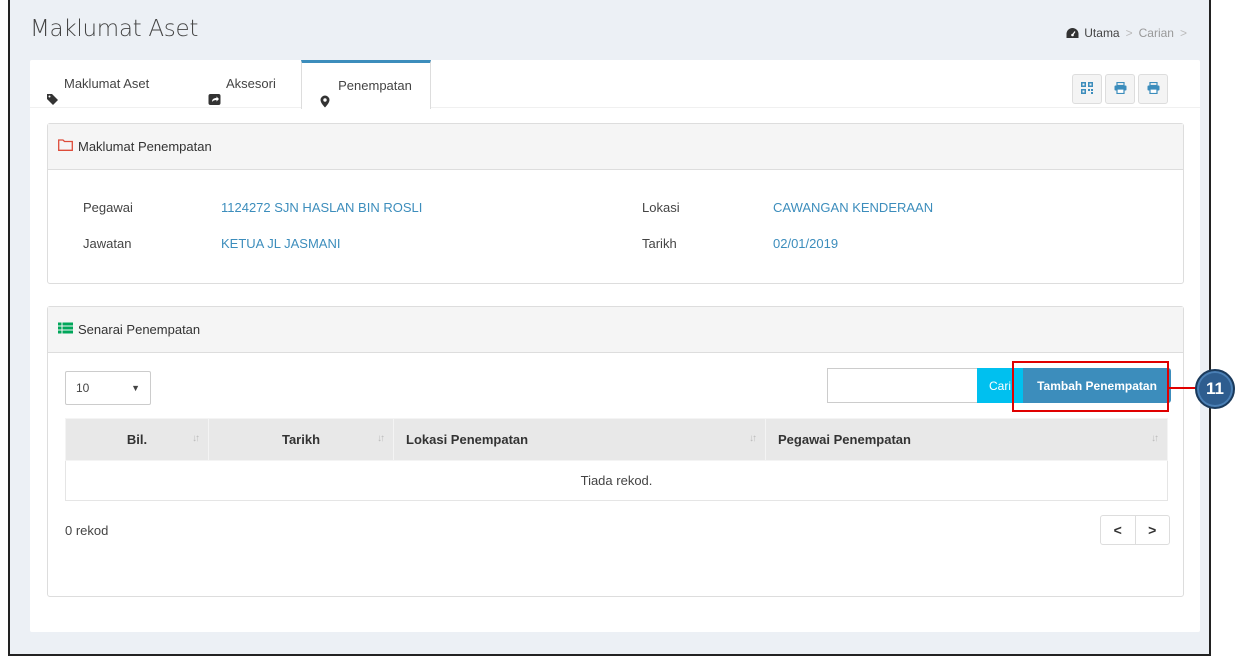 Image resolution: width=1260 pixels, height=656 pixels. I want to click on table-row: Tiada rekod., so click(616, 480).